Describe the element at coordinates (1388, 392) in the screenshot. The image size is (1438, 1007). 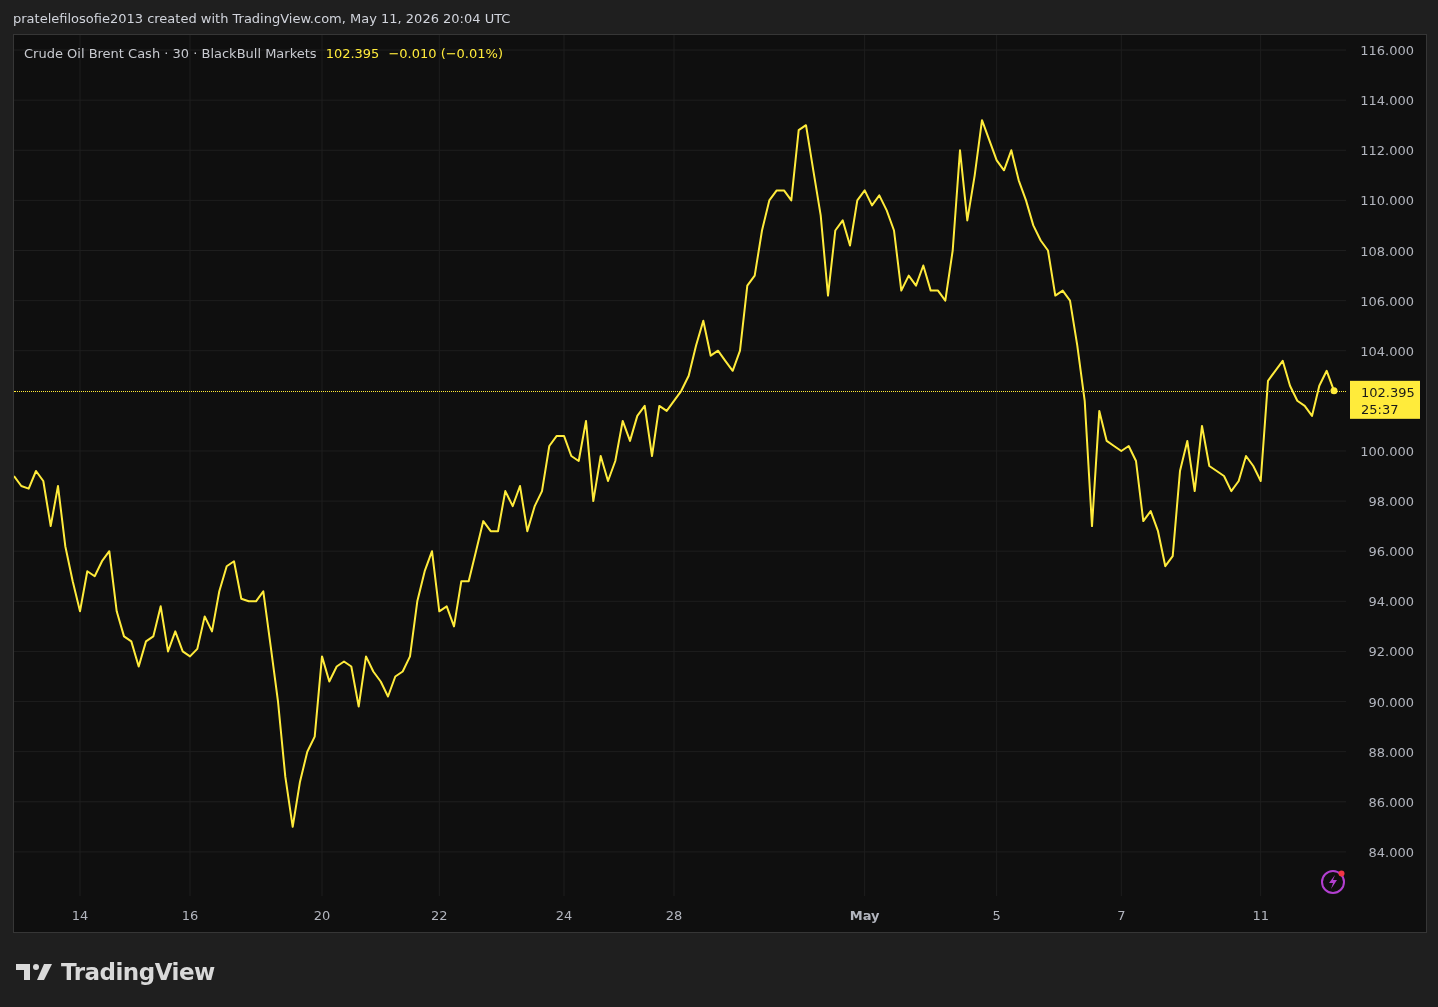
I see `price-value: 102.395` at that location.